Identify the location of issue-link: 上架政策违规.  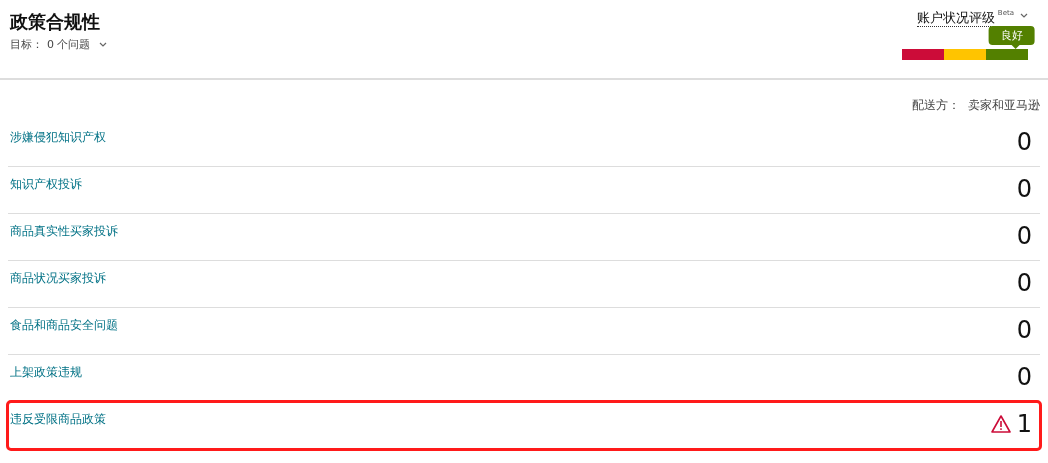
(46, 372).